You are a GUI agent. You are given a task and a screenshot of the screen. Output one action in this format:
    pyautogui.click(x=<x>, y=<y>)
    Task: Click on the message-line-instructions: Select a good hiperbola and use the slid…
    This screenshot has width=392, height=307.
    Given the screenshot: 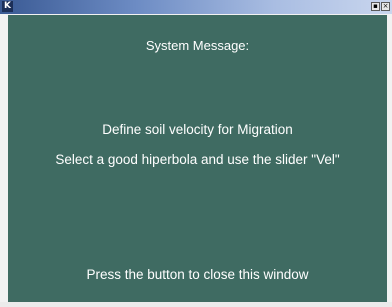 What is the action you would take?
    pyautogui.click(x=197, y=159)
    